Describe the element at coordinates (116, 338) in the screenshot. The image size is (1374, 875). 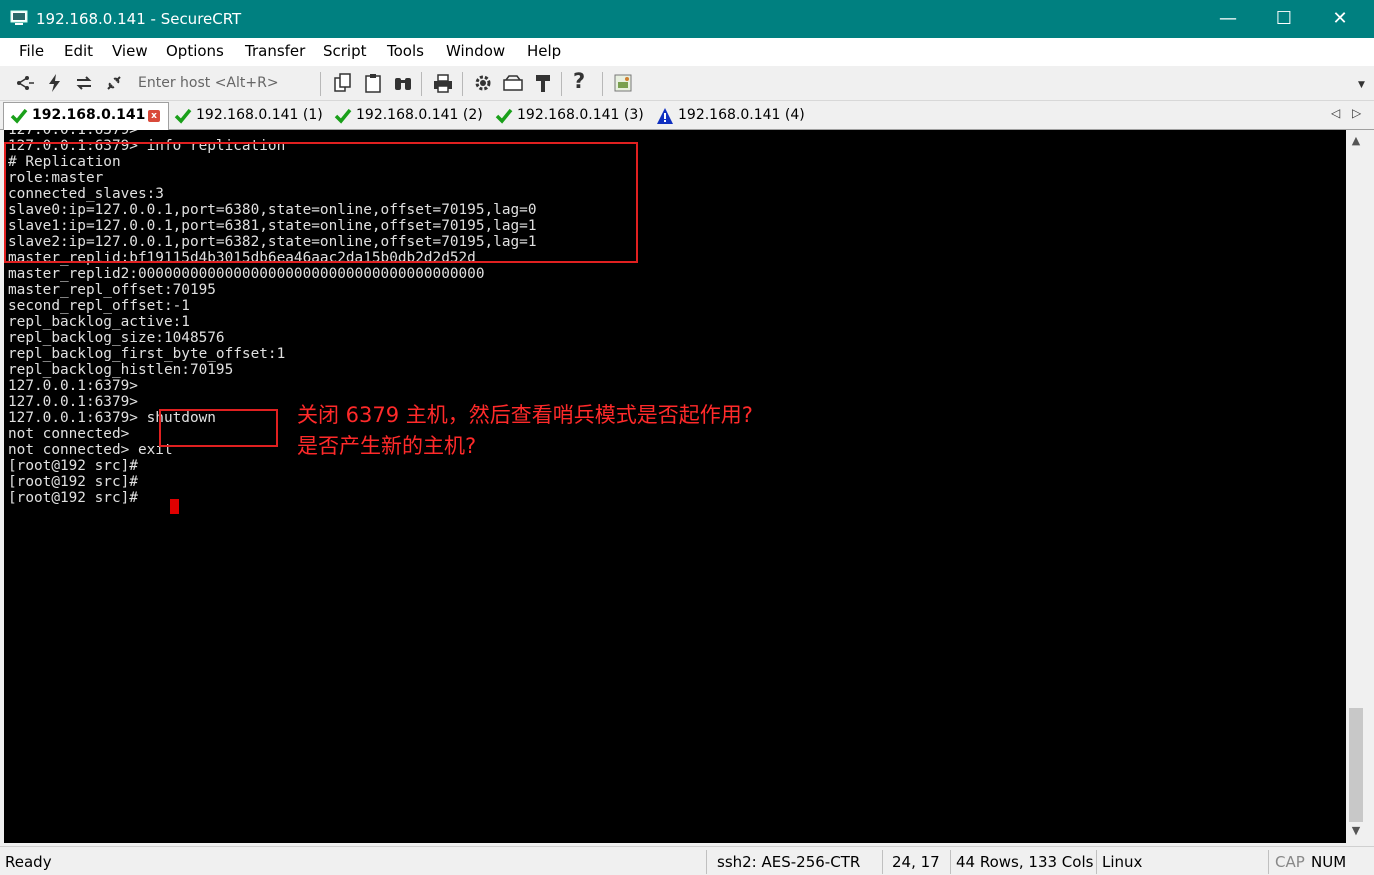
I see `terminal-line: repl_backlog_size:1048576` at that location.